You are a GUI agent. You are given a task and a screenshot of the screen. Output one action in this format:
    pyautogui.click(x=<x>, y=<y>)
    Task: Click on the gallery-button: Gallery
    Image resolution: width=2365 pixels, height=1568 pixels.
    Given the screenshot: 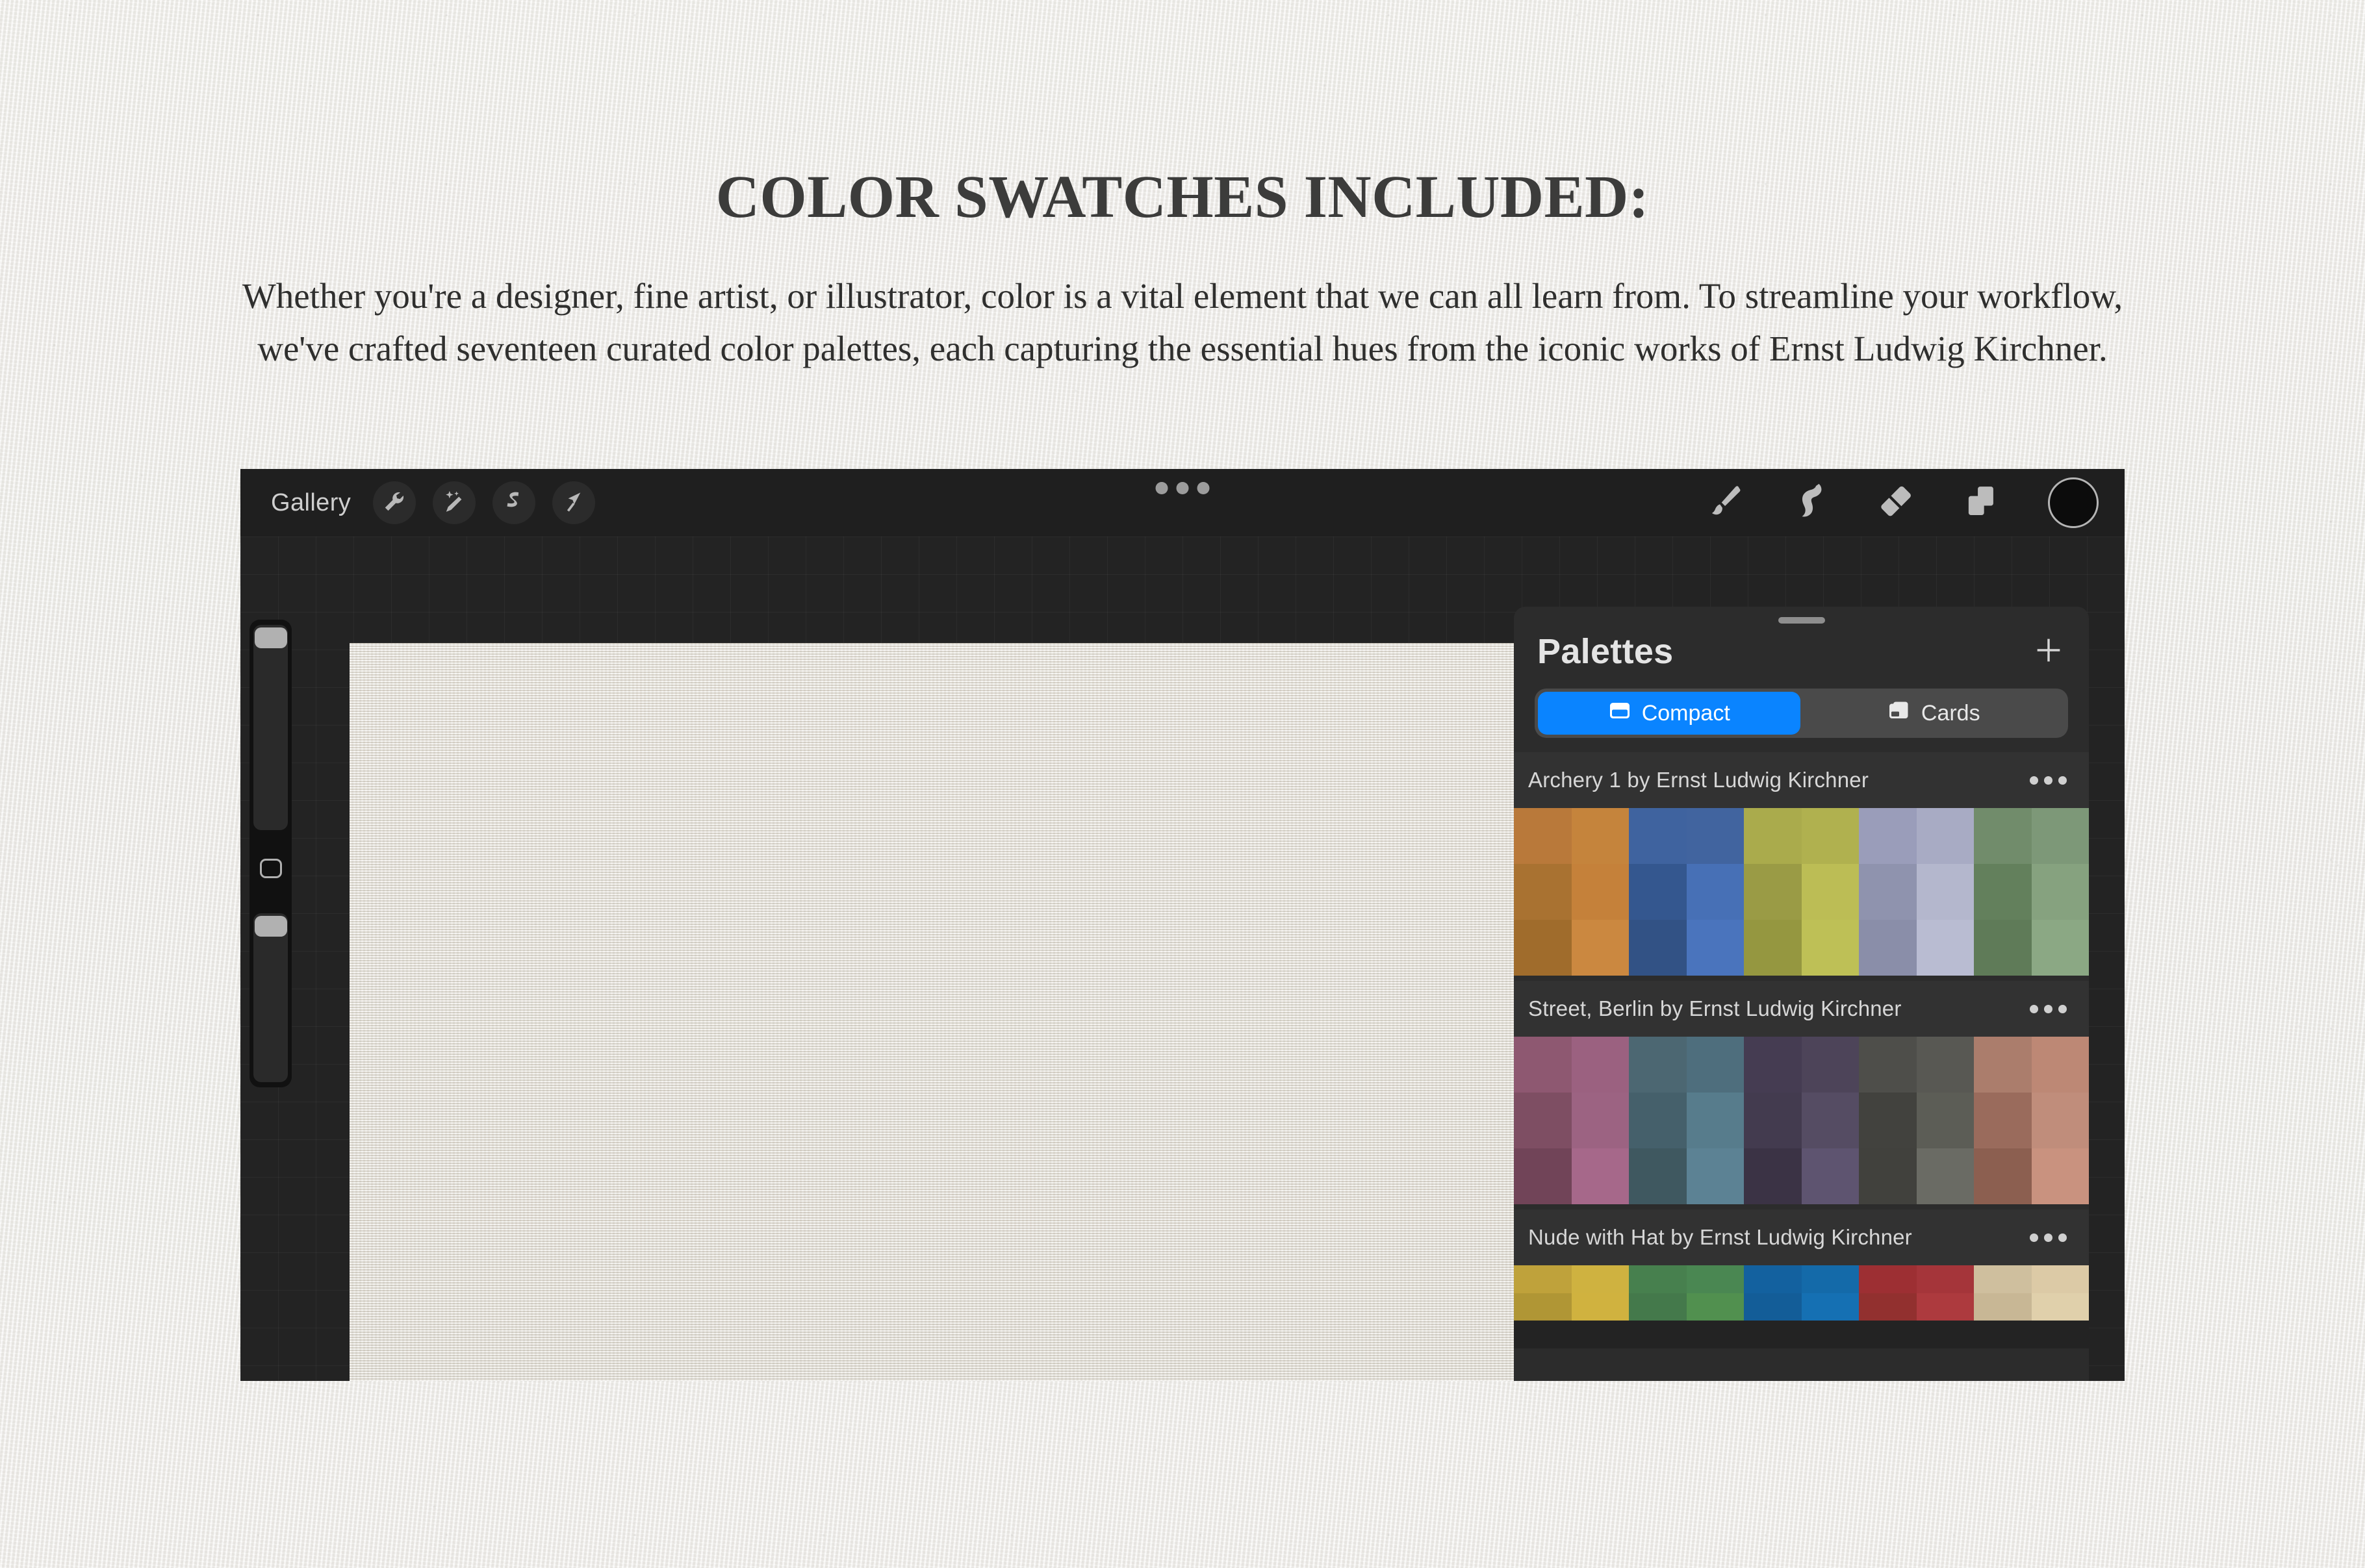 What is the action you would take?
    pyautogui.click(x=314, y=503)
    